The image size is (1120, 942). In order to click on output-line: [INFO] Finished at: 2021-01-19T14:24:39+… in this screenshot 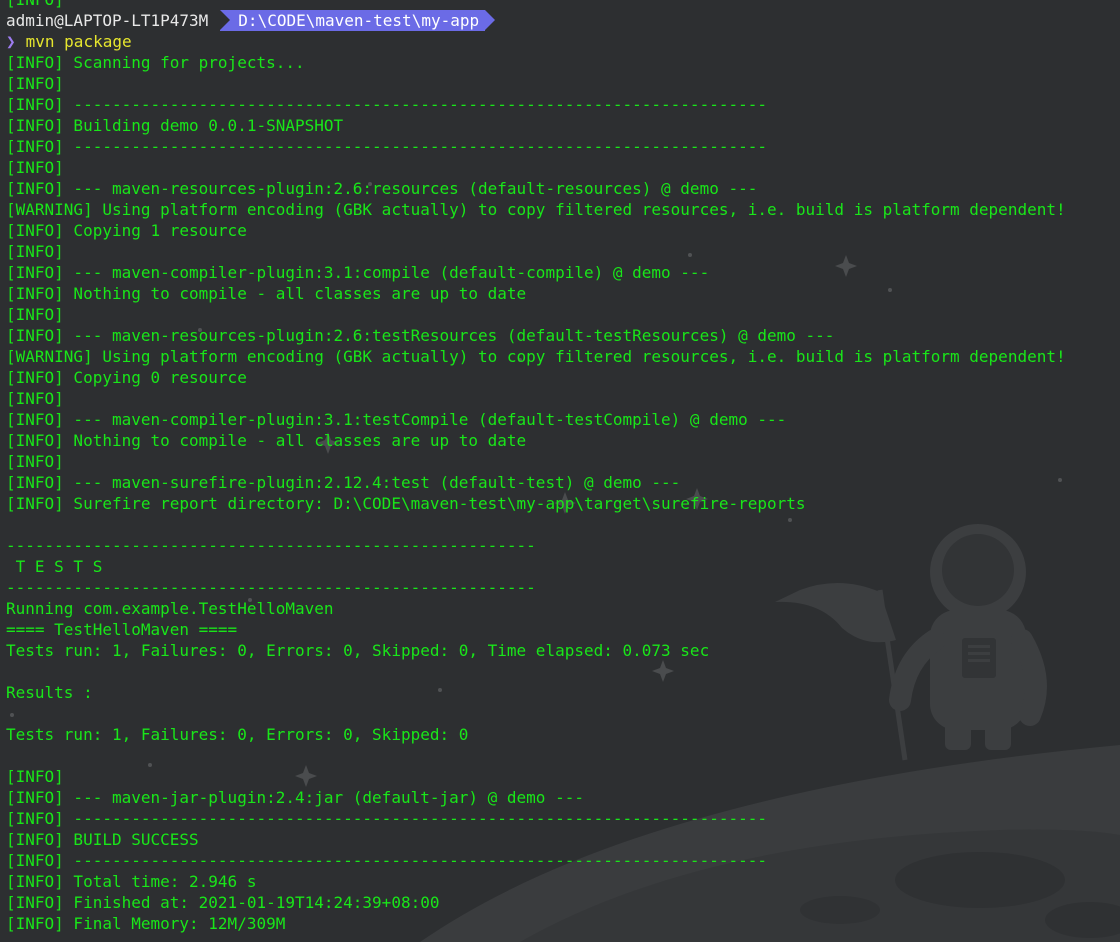, I will do `click(223, 902)`.